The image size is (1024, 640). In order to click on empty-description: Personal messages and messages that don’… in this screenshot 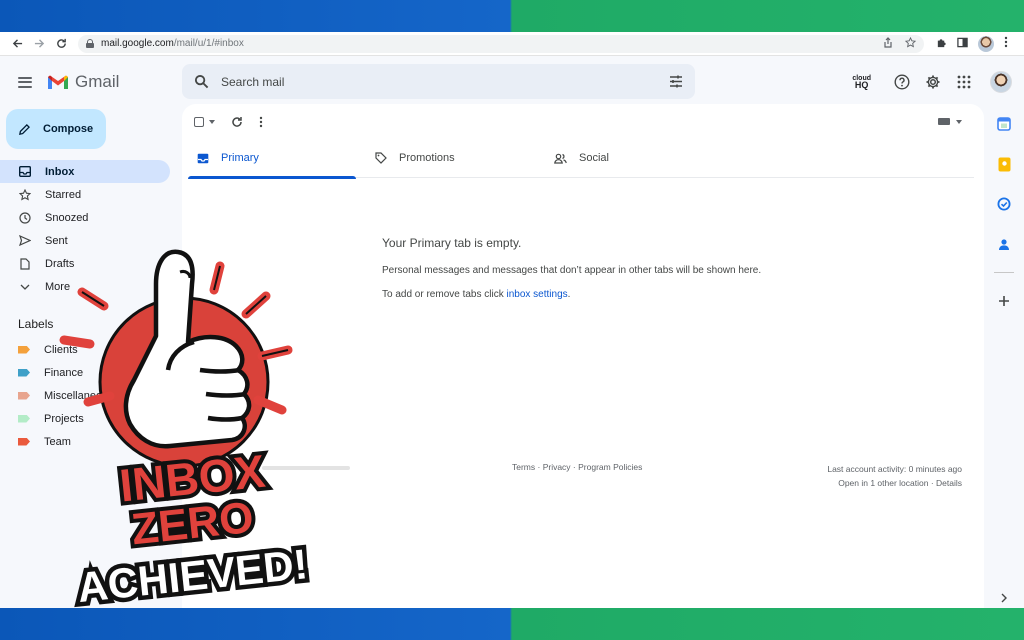, I will do `click(572, 270)`.